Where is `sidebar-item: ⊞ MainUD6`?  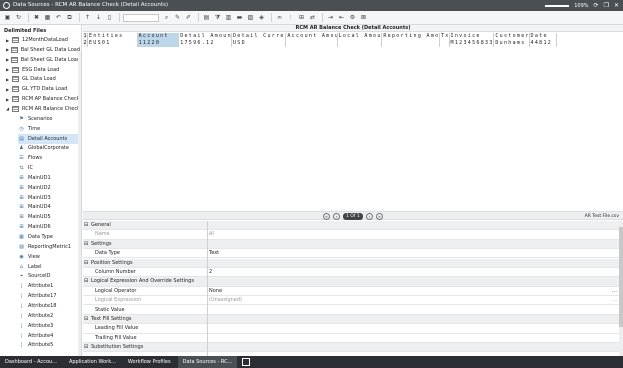 sidebar-item: ⊞ MainUD6 is located at coordinates (49, 227).